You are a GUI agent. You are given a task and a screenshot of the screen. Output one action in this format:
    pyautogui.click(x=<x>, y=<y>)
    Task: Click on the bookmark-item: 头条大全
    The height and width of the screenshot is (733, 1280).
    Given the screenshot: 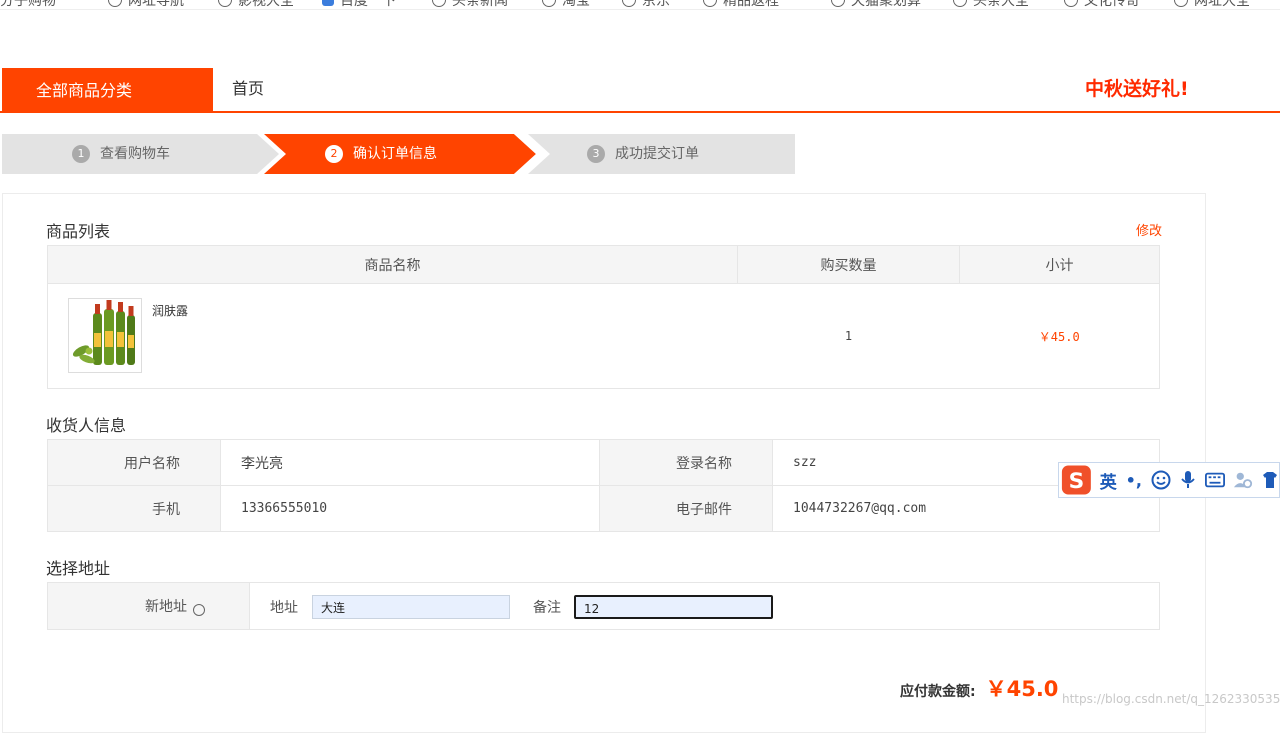 What is the action you would take?
    pyautogui.click(x=991, y=5)
    